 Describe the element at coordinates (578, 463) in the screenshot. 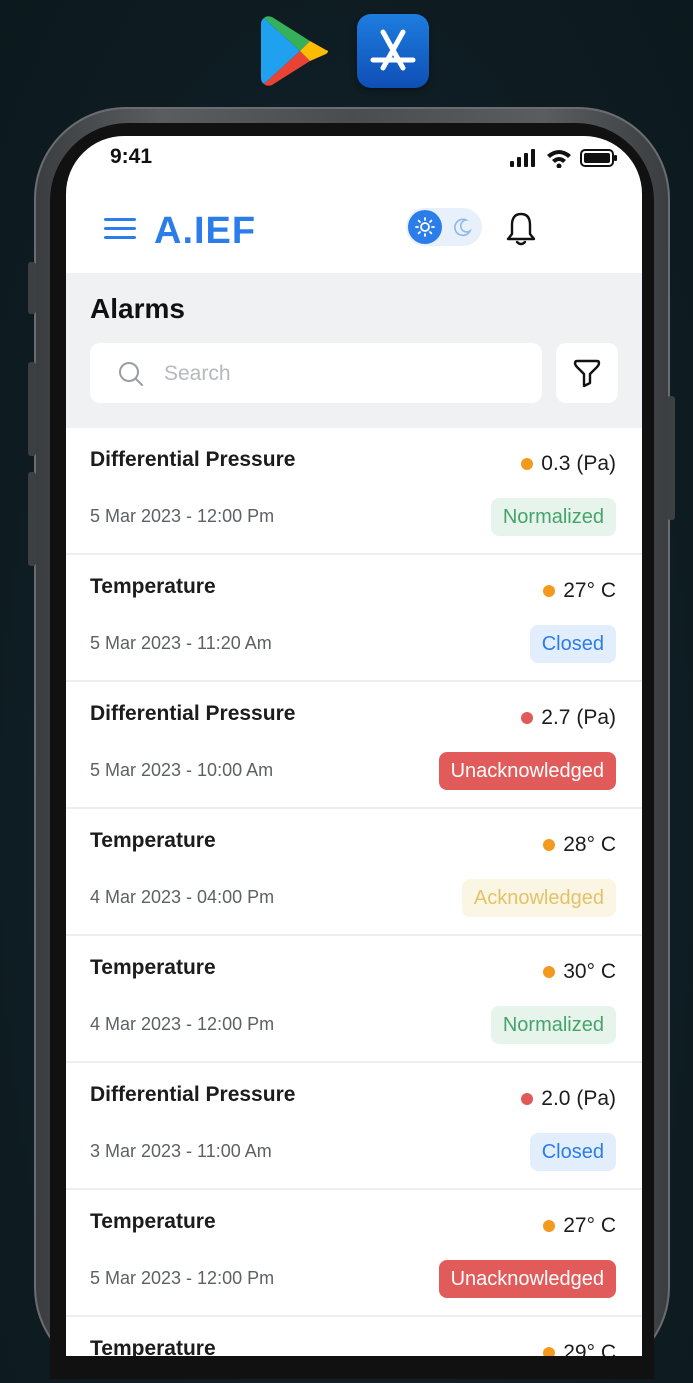

I see `alarm-value-text: 0.3 (Pa)` at that location.